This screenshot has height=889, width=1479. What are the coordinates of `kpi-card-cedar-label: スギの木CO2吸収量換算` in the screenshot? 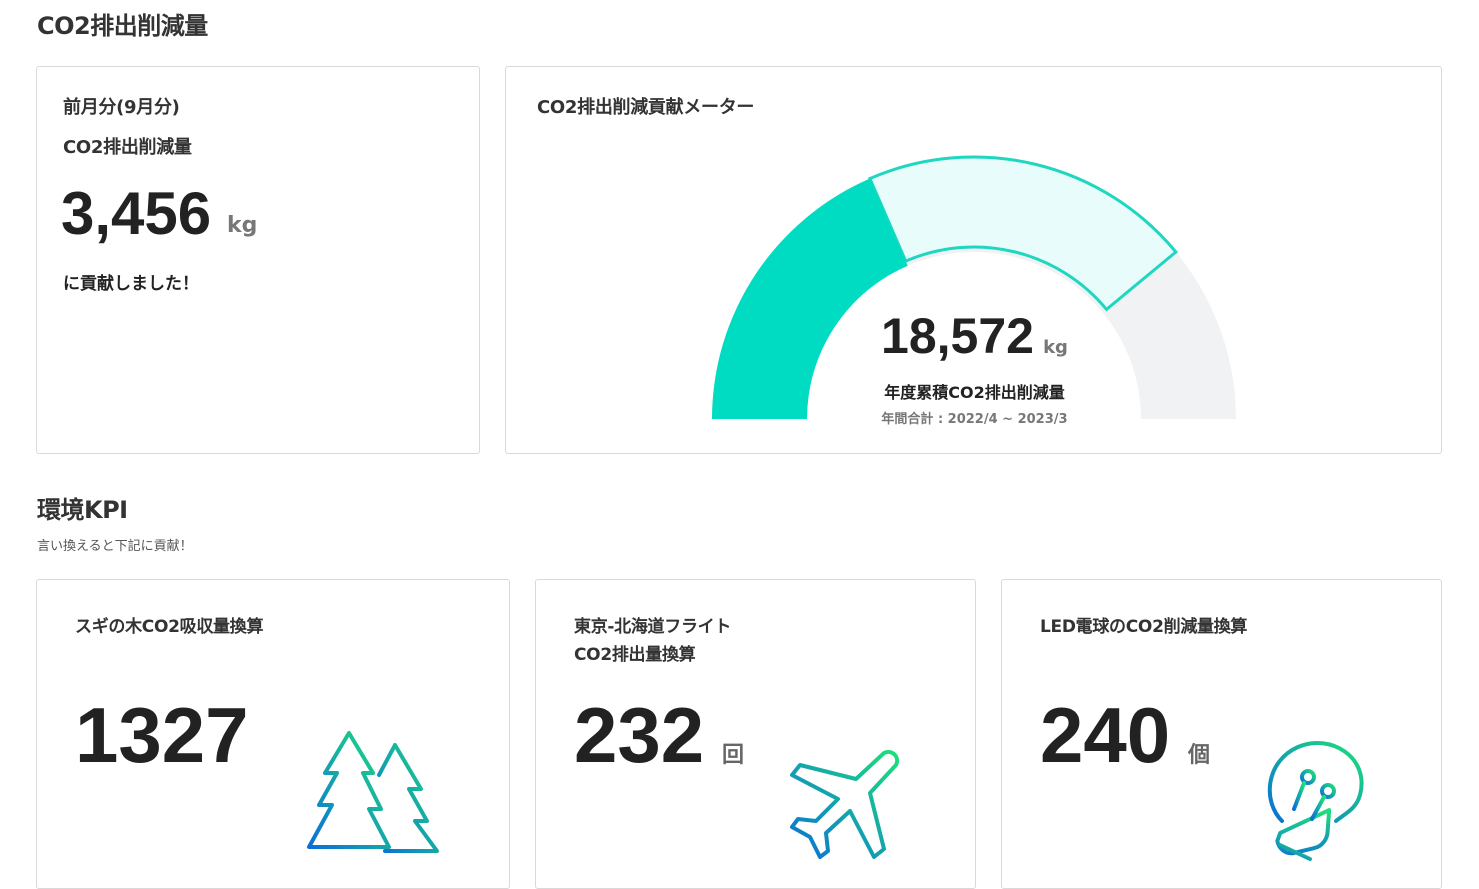 It's located at (169, 627).